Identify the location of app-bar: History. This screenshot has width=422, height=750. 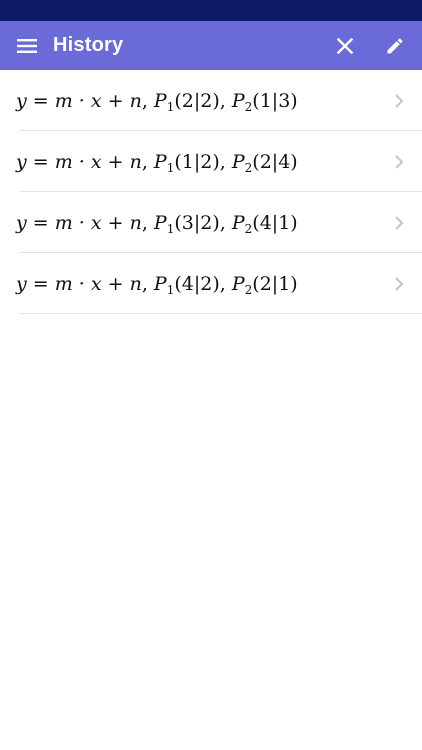
(211, 45).